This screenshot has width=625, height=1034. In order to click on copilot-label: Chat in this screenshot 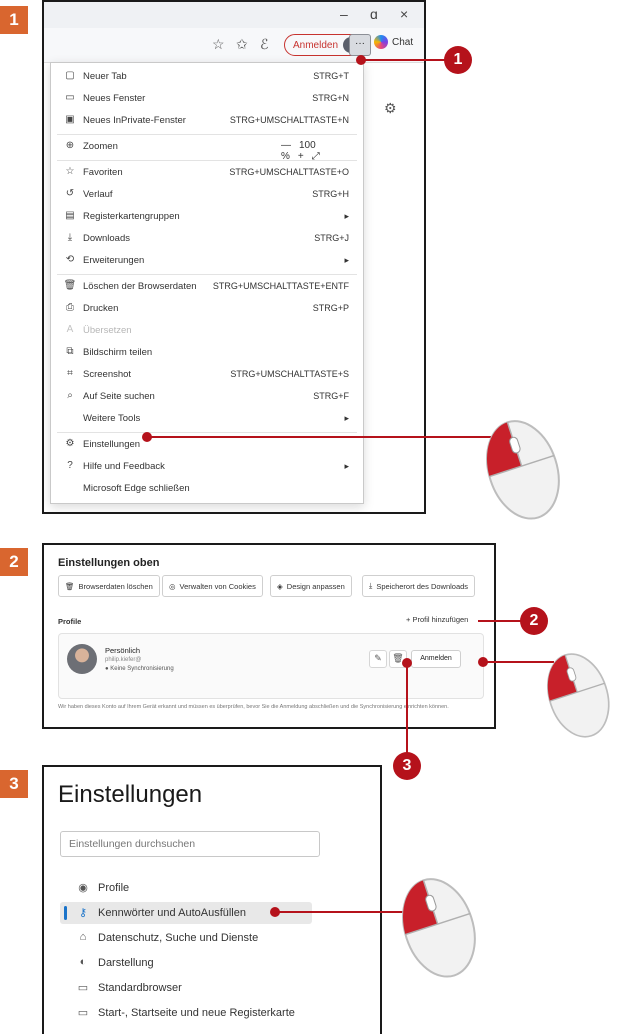, I will do `click(403, 42)`.